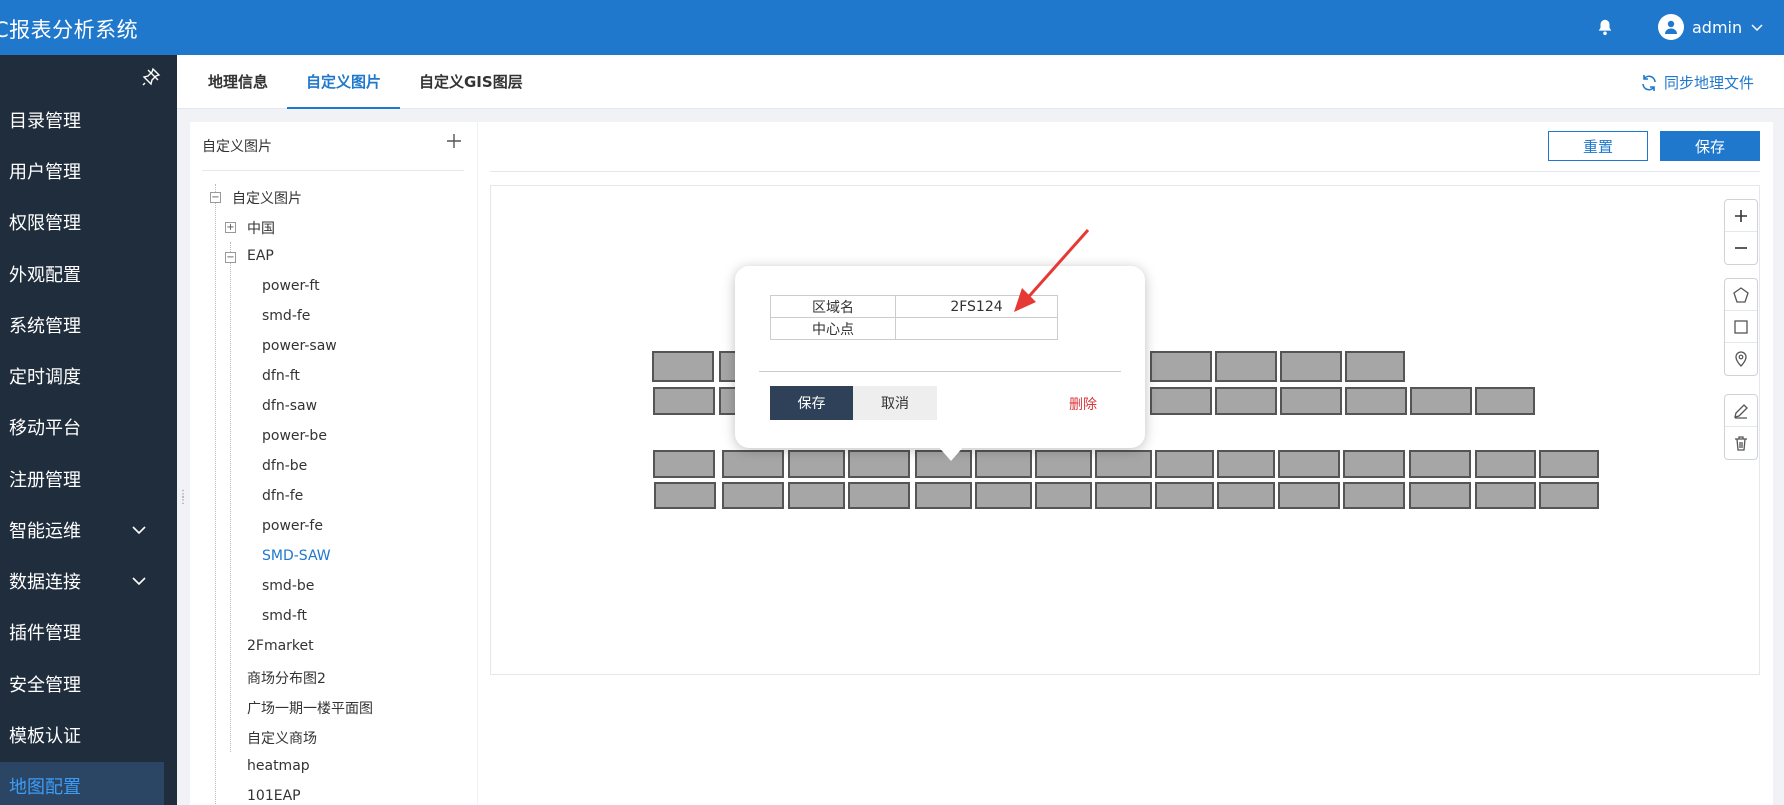  What do you see at coordinates (288, 586) in the screenshot?
I see `tree-node-smd-be: smd-be` at bounding box center [288, 586].